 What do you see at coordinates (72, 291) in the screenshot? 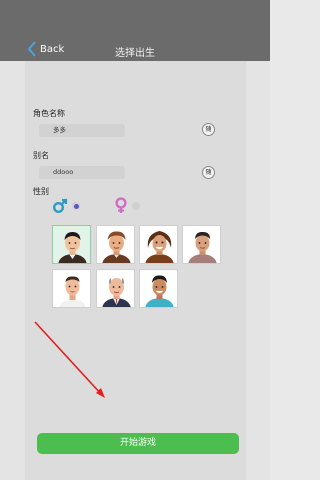
I see `avatar-5-portrait` at bounding box center [72, 291].